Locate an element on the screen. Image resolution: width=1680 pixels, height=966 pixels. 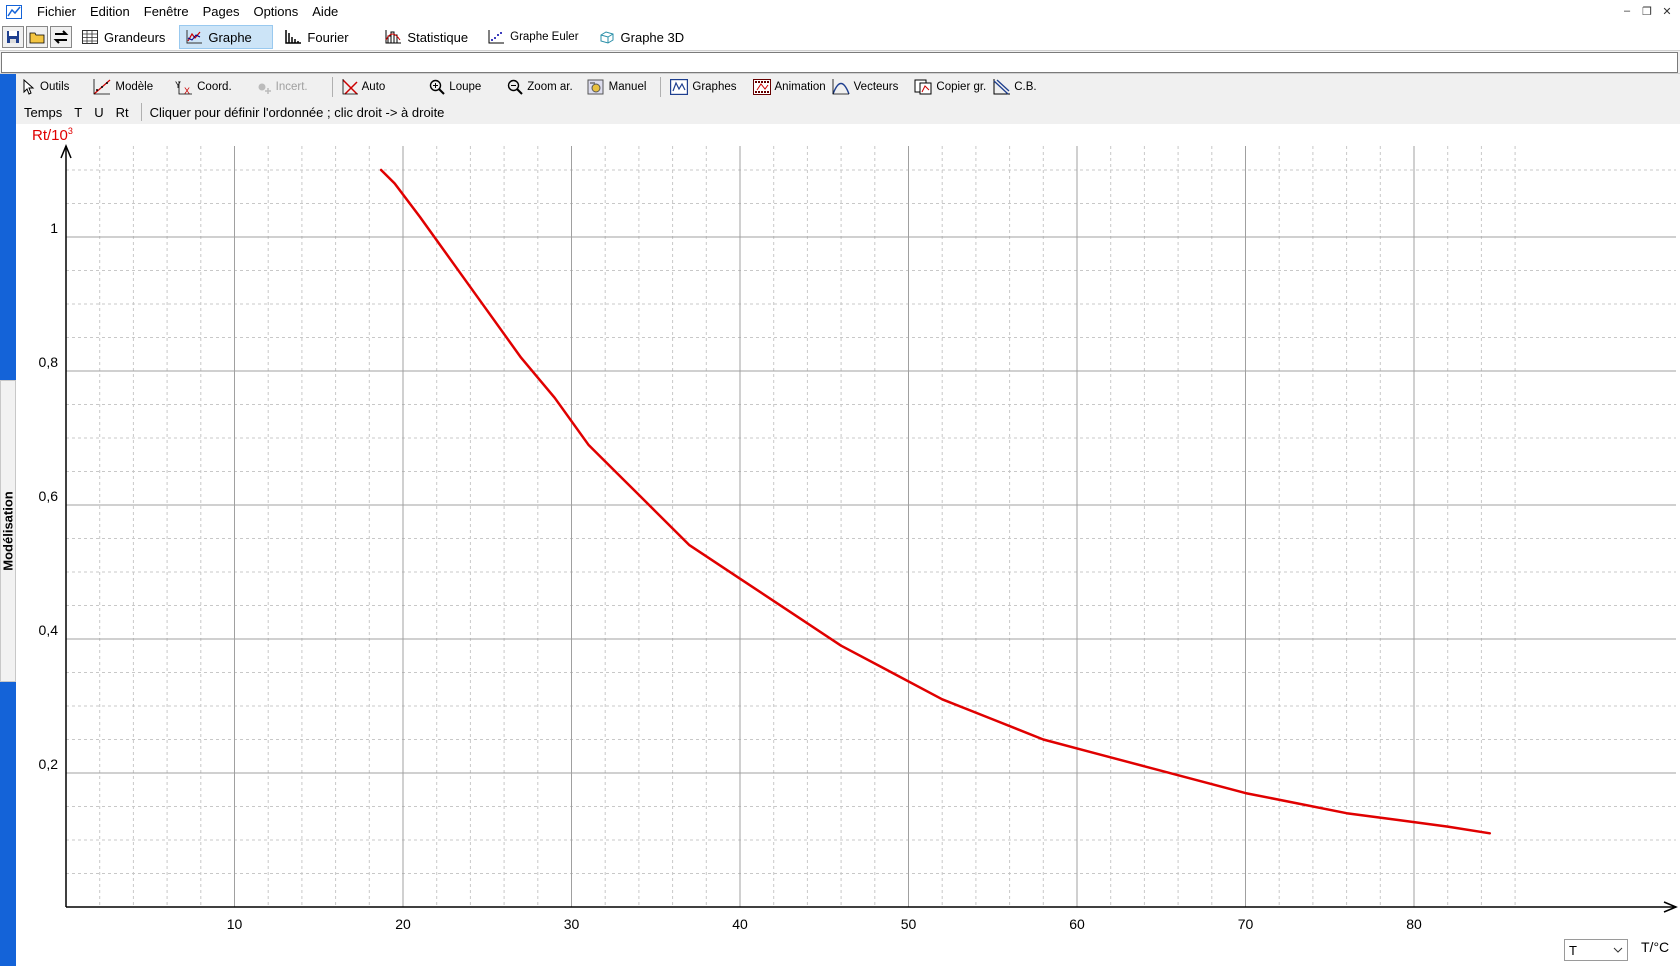
outils-button: Outils is located at coordinates (45, 87).